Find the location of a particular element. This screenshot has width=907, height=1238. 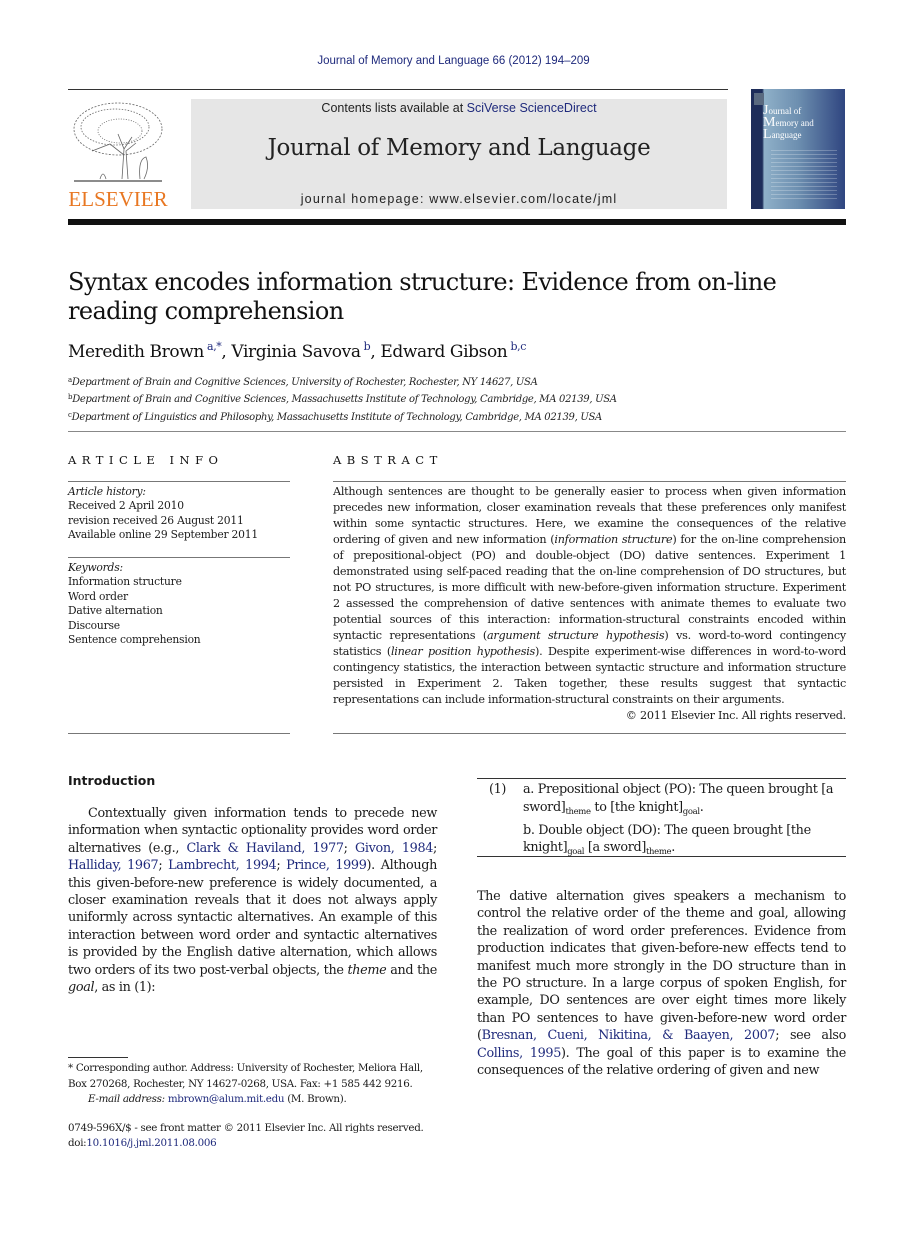

article-info-heading: ARTICLE INFO is located at coordinates (146, 460).